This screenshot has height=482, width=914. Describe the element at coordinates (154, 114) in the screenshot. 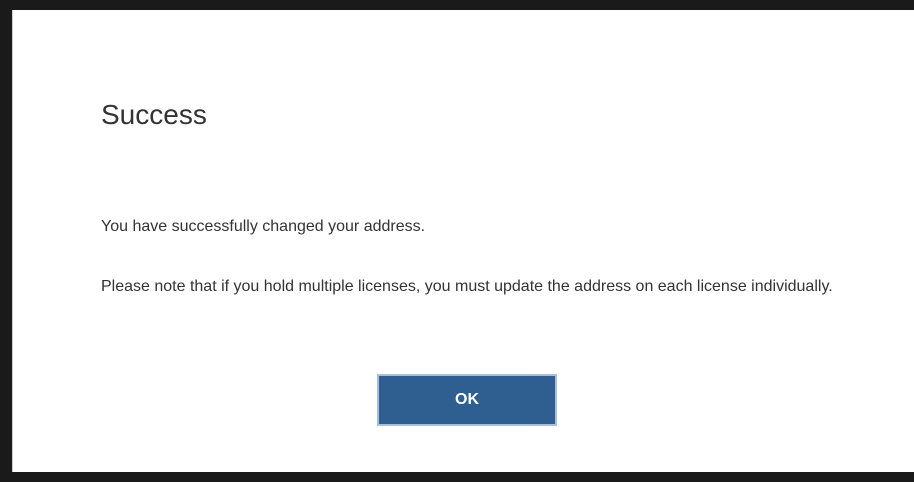

I see `dialog-title: Success` at that location.